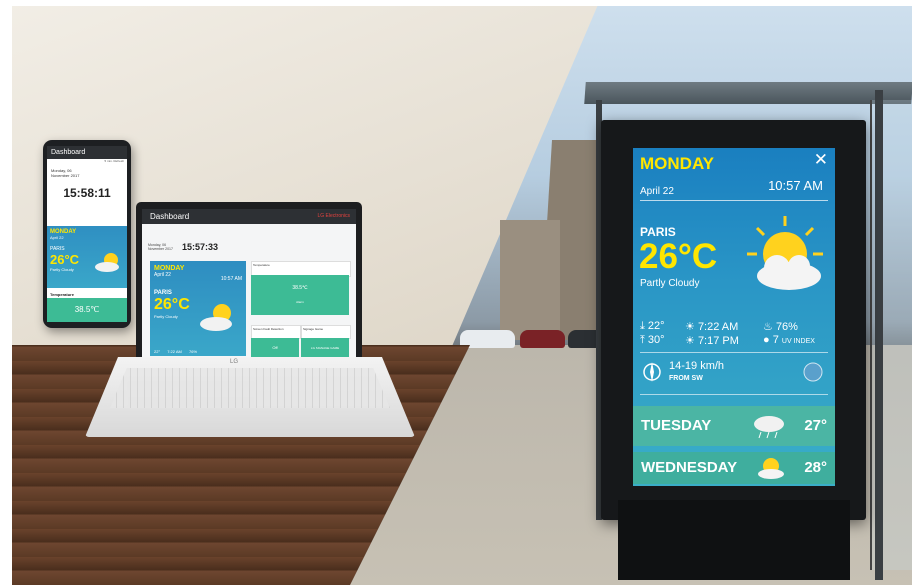  I want to click on panel-screen-fault-value: Off, so click(275, 348).